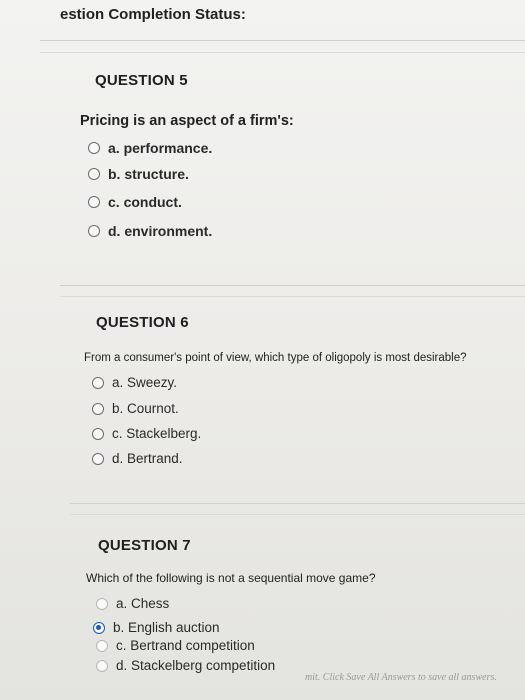 This screenshot has width=525, height=700. I want to click on option-label: c. Stackelberg., so click(157, 433).